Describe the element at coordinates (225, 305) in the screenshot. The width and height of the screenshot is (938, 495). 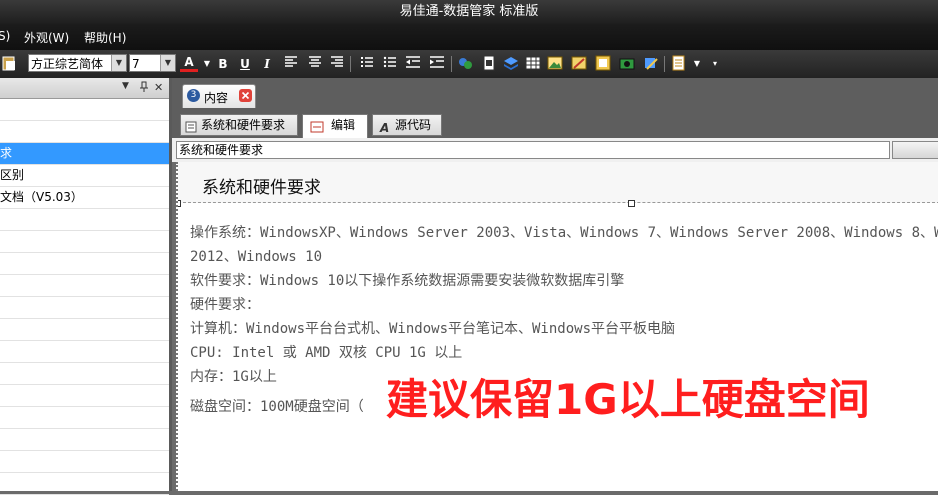
I see `content-line: 硬件要求：` at that location.